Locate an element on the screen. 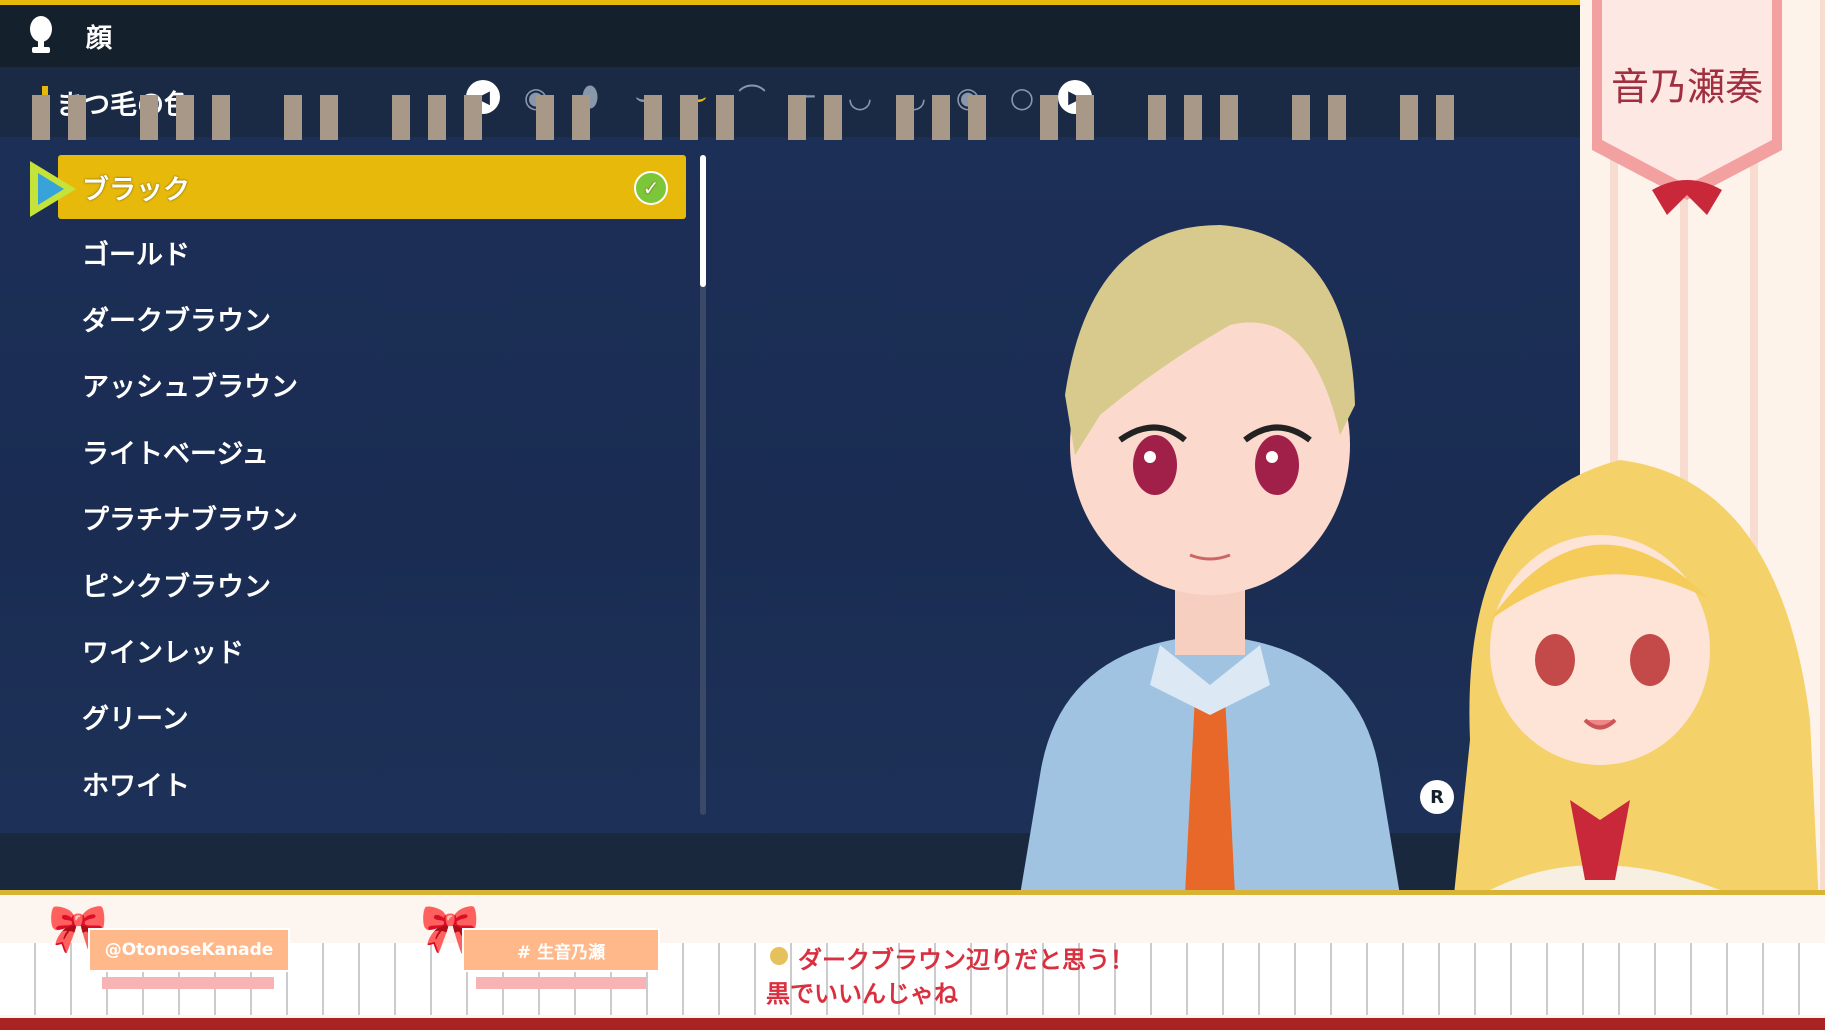 The height and width of the screenshot is (1030, 1825). color-option: ワインレッド is located at coordinates (350, 650).